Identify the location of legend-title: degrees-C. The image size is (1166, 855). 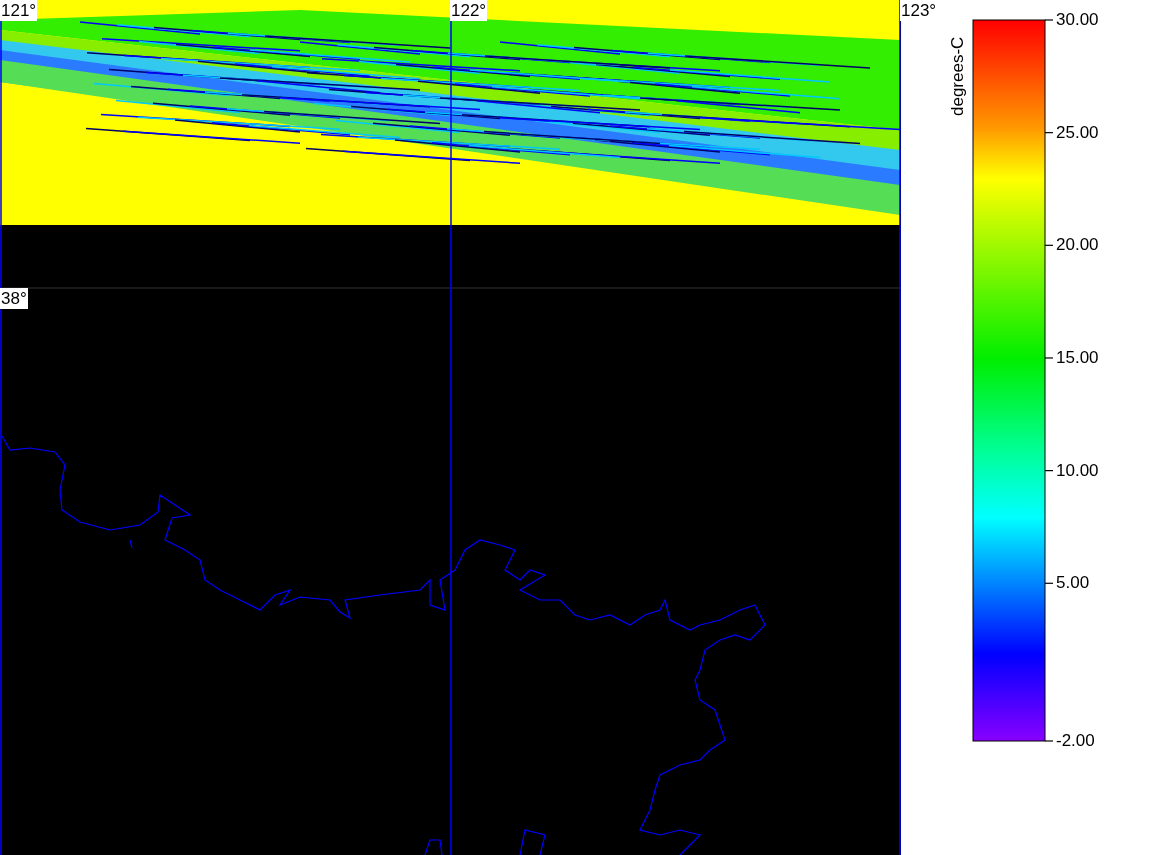
(957, 76).